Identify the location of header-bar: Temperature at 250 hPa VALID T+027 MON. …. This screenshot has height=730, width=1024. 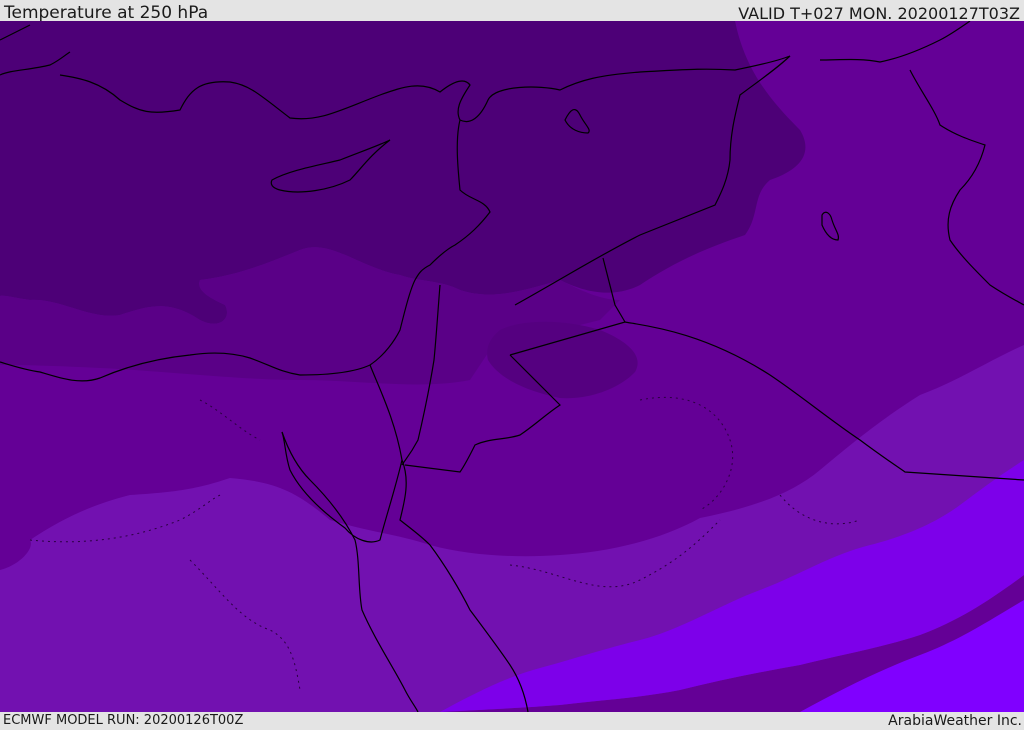
(512, 11).